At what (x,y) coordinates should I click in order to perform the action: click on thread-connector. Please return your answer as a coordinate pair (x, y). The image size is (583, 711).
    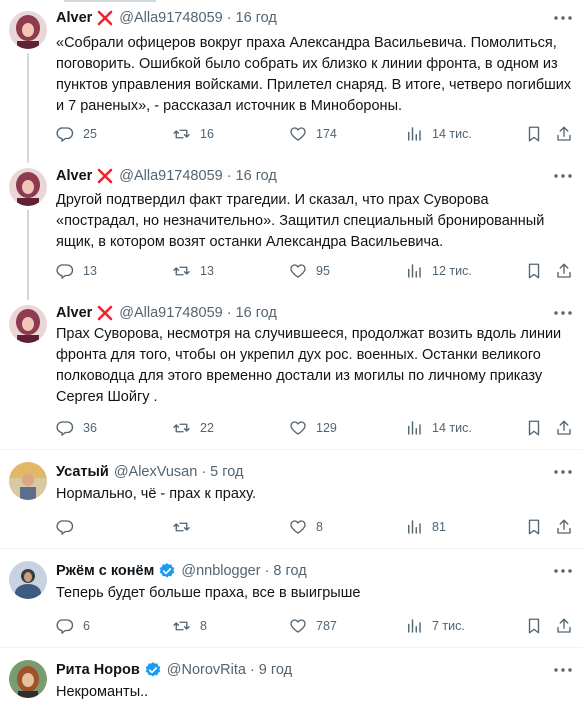
    Looking at the image, I should click on (28, 108).